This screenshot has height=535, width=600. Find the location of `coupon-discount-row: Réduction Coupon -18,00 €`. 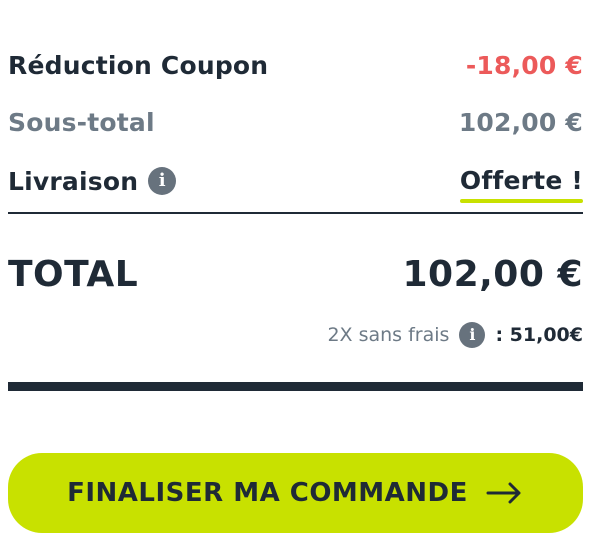

coupon-discount-row: Réduction Coupon -18,00 € is located at coordinates (295, 65).